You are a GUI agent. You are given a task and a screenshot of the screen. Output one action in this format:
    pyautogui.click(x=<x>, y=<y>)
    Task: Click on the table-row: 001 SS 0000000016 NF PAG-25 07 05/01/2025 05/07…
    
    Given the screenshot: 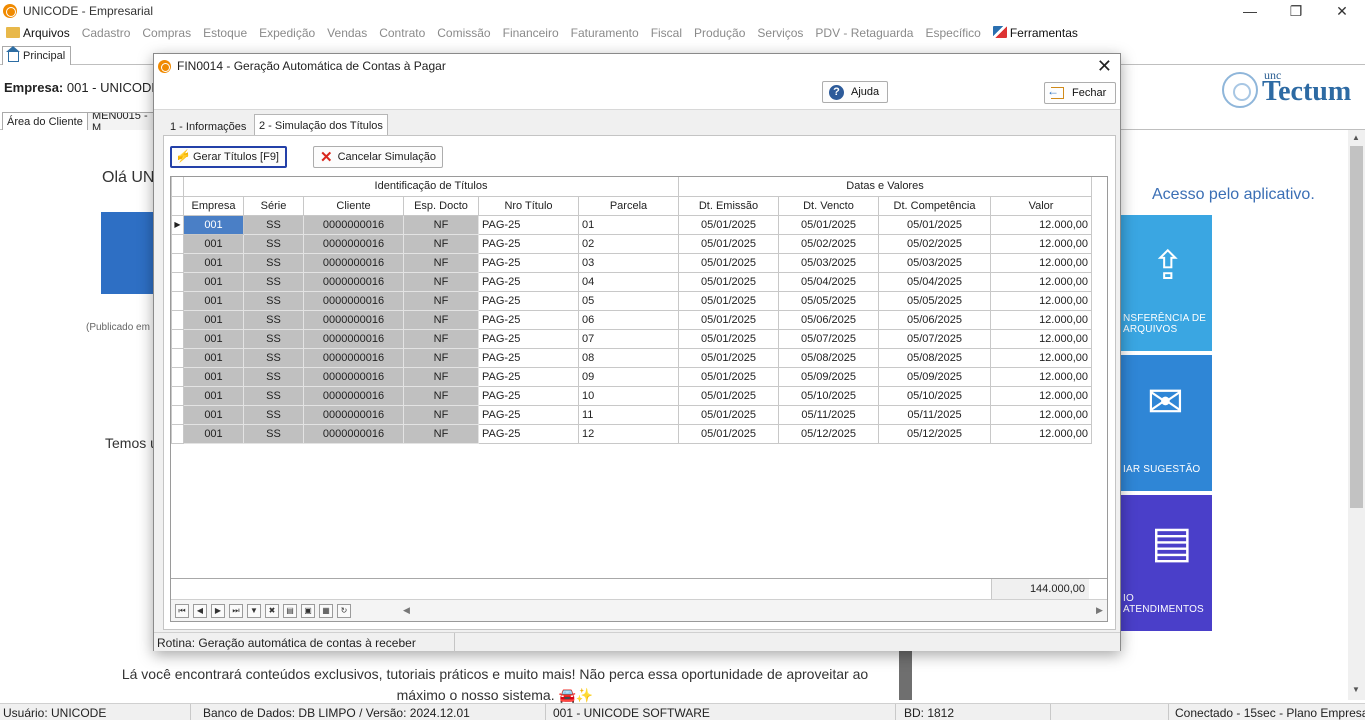 What is the action you would take?
    pyautogui.click(x=631, y=338)
    